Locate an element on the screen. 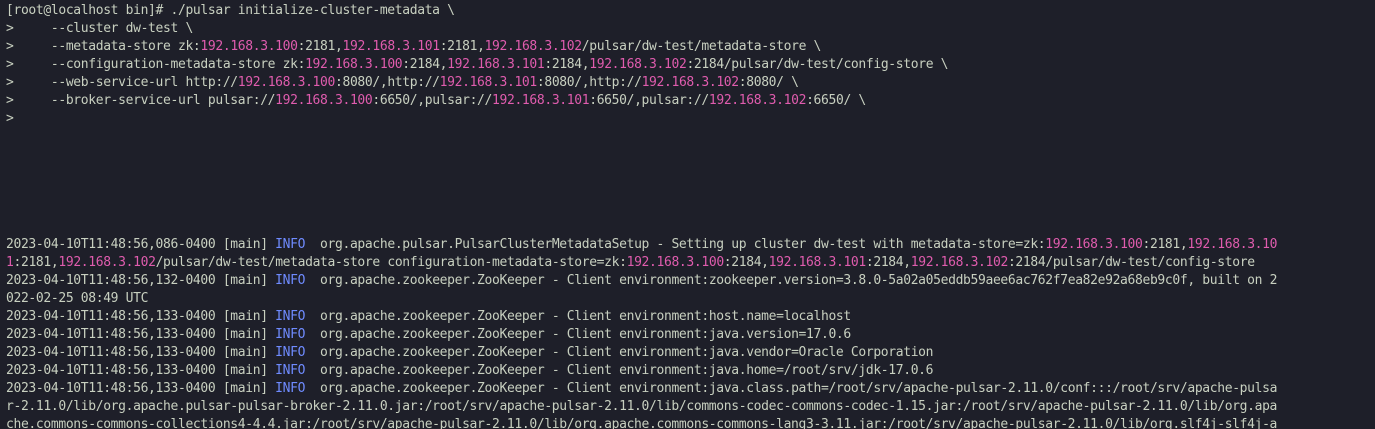 This screenshot has height=429, width=1375. line-text: 022-02-25 08:49 UTC is located at coordinates (77, 298).